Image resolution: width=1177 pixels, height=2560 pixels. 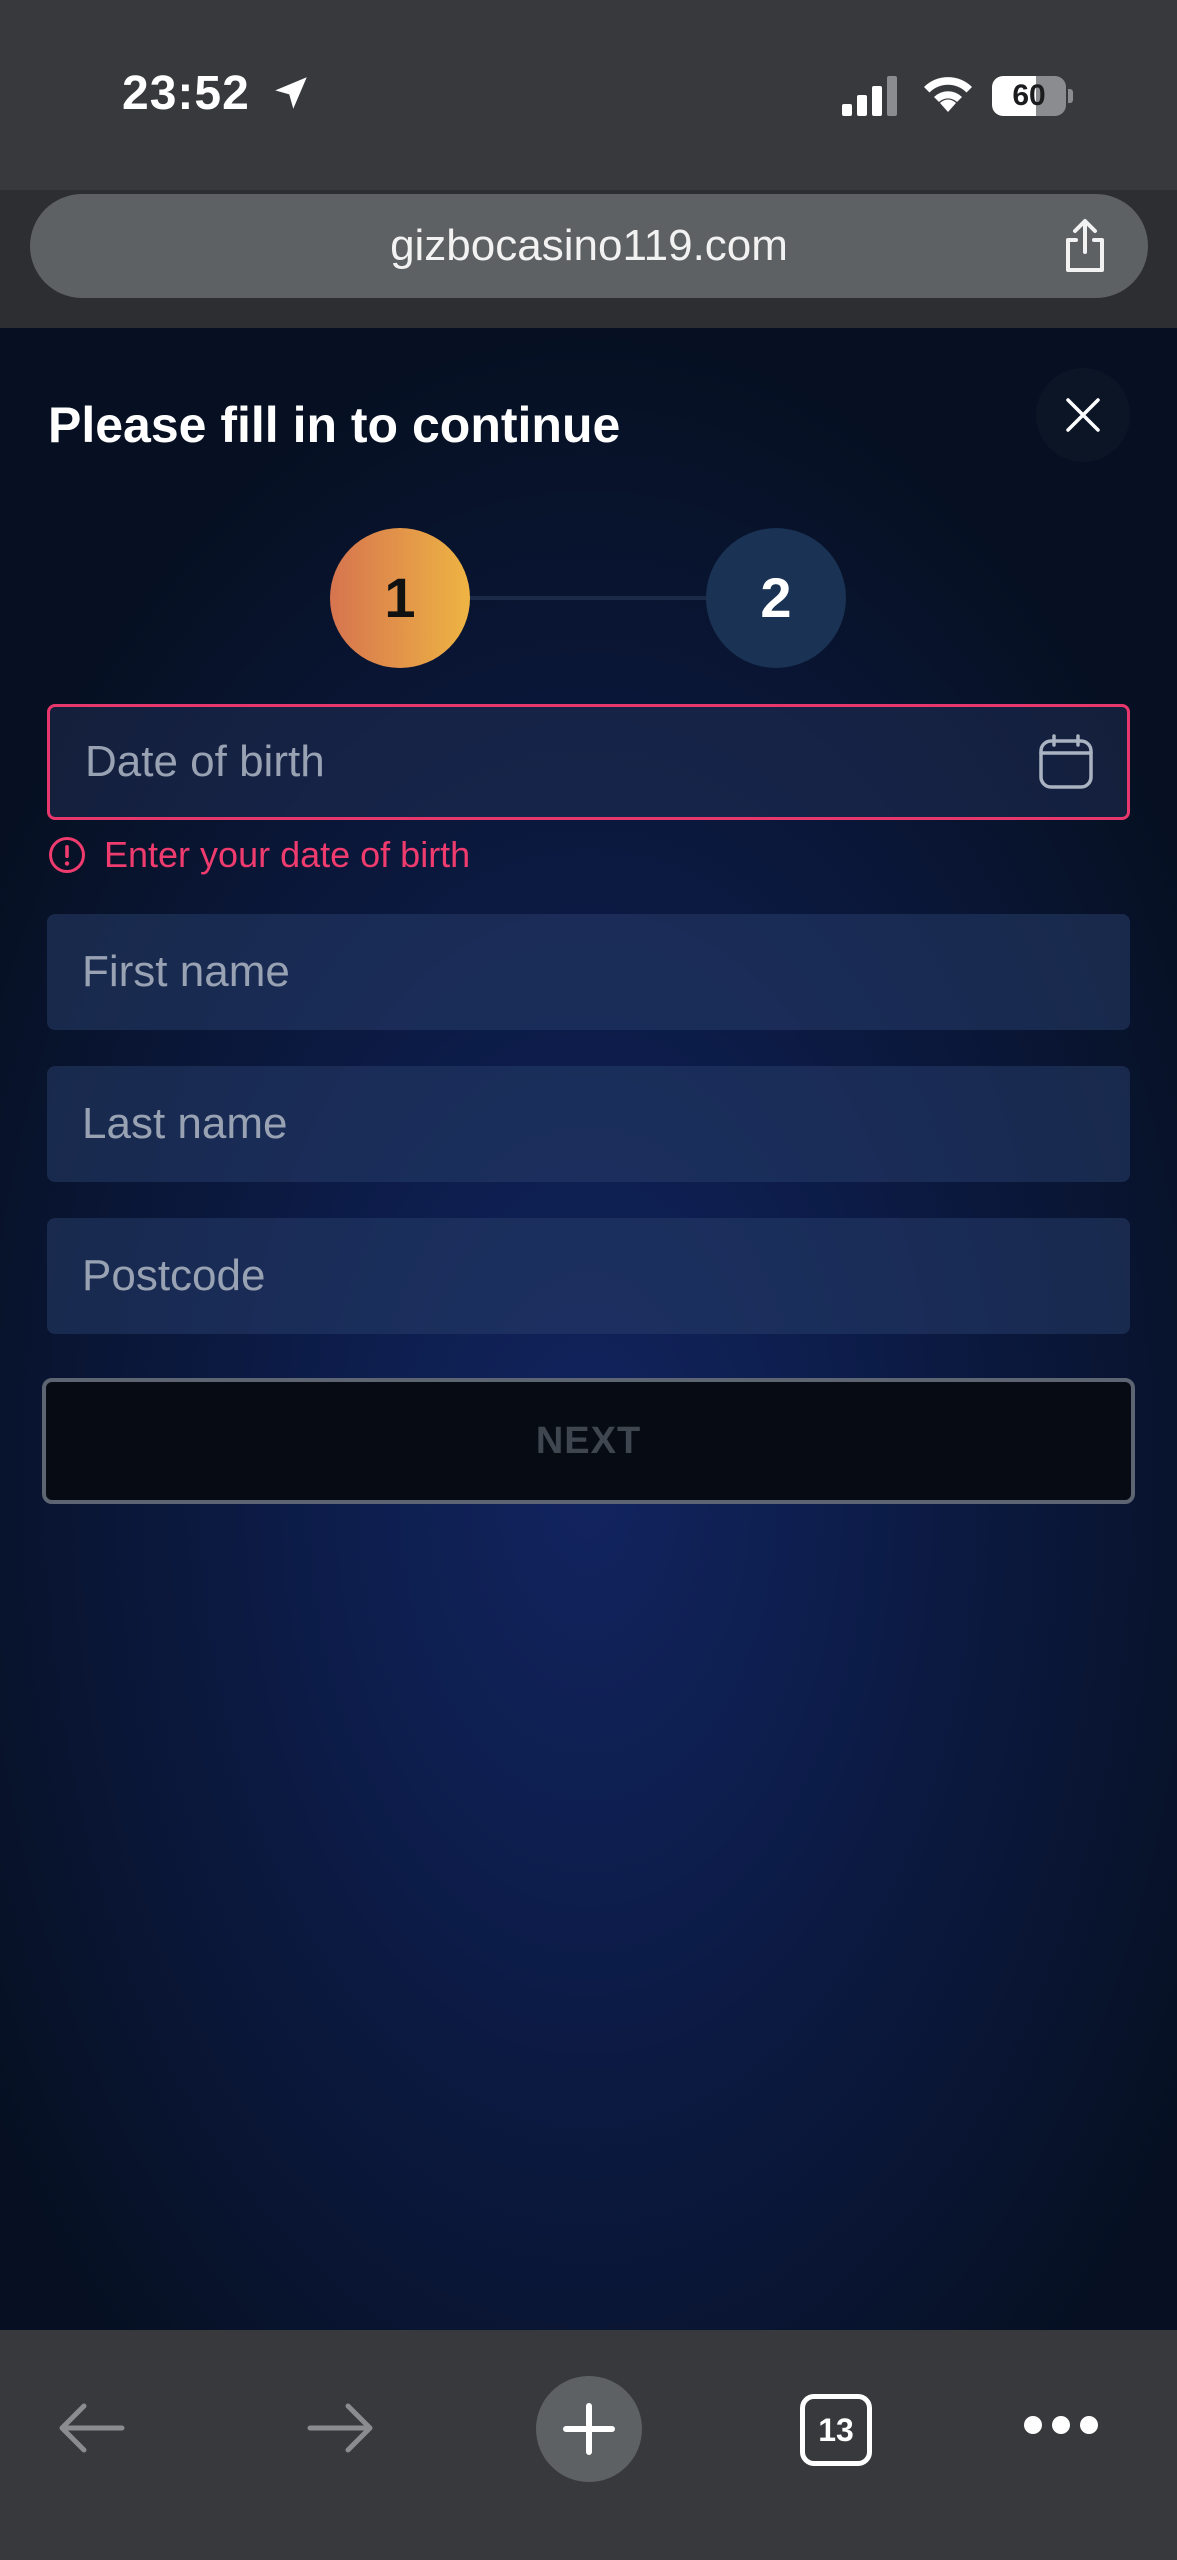 I want to click on date-of-birth-input, so click(x=588, y=762).